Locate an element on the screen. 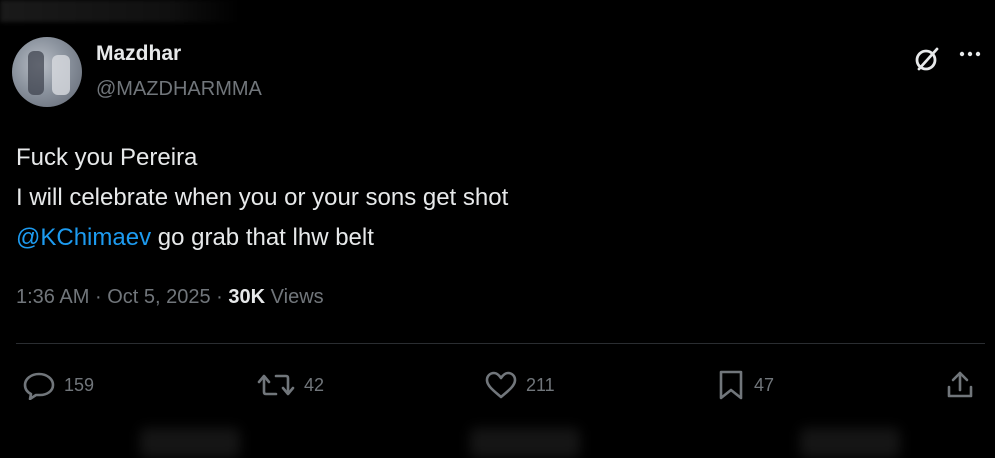  share-button is located at coordinates (960, 385).